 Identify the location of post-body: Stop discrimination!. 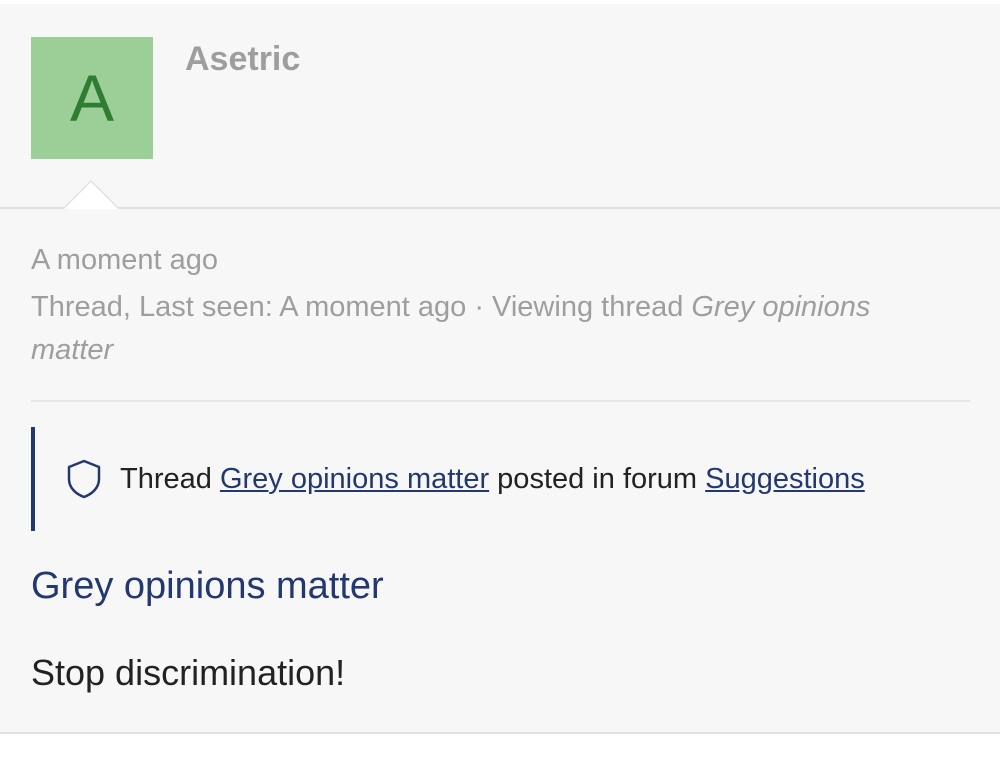
(188, 672).